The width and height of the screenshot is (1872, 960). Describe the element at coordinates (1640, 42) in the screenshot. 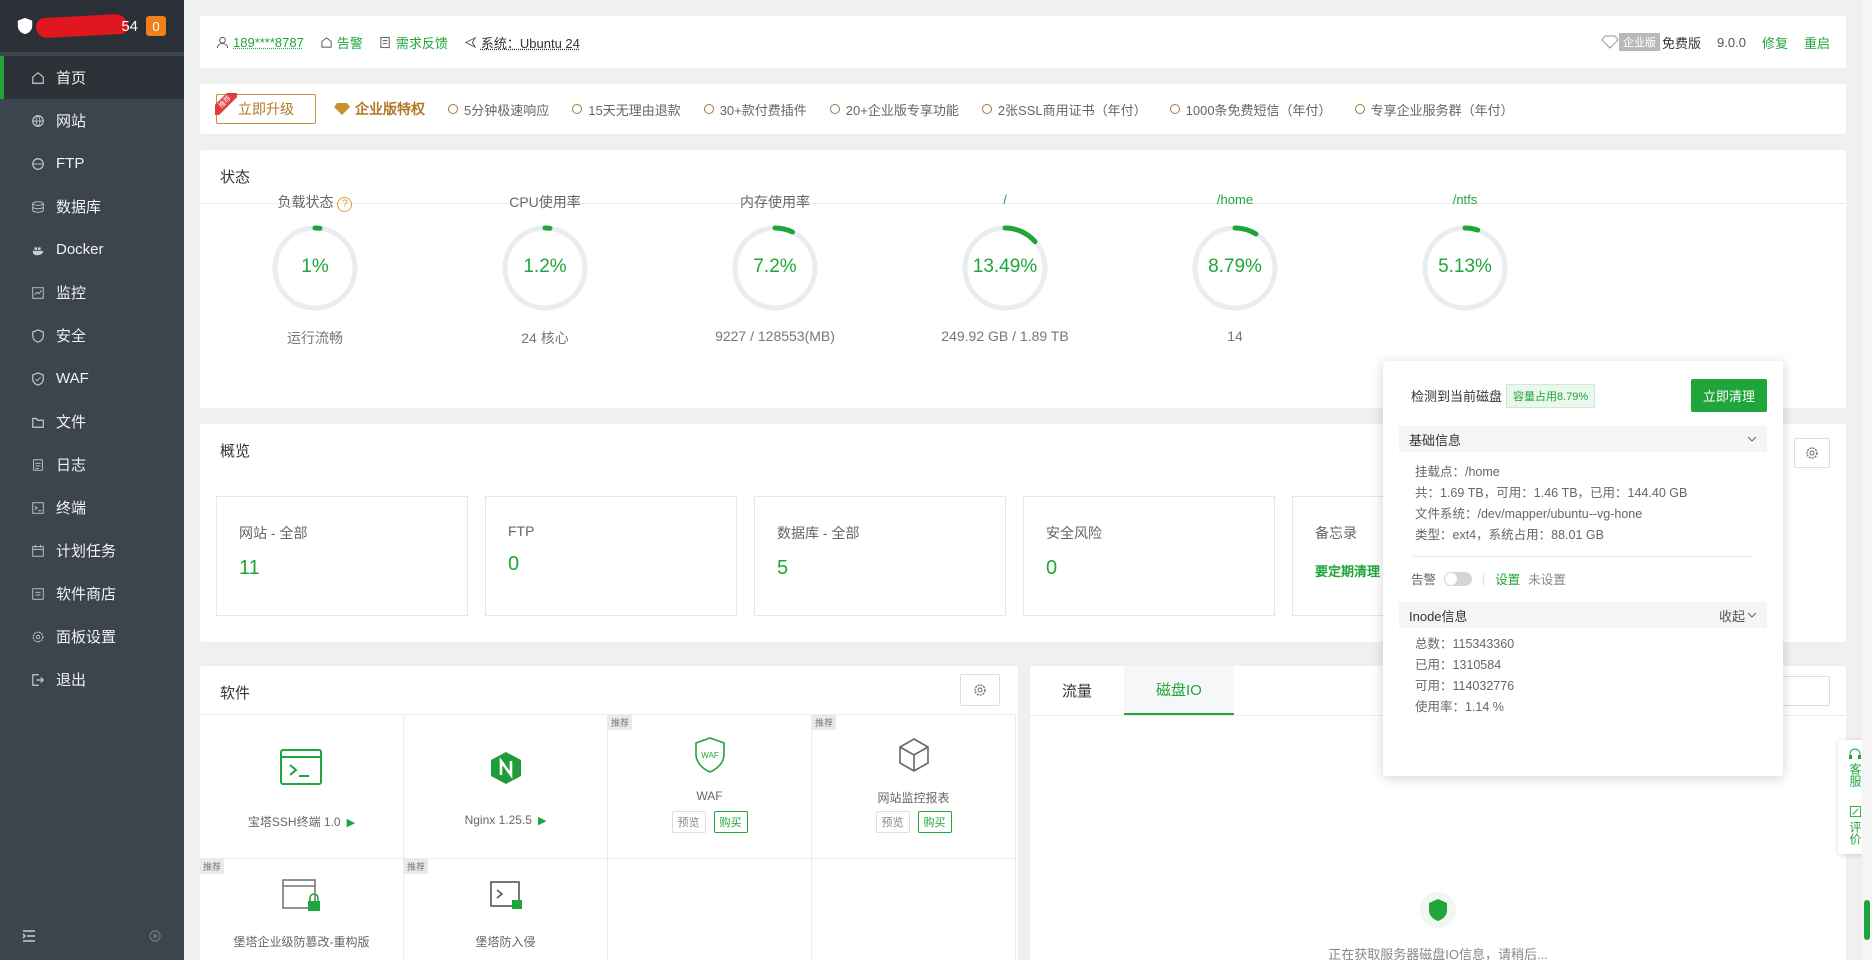

I see `enterprise-tag: 企业版` at that location.